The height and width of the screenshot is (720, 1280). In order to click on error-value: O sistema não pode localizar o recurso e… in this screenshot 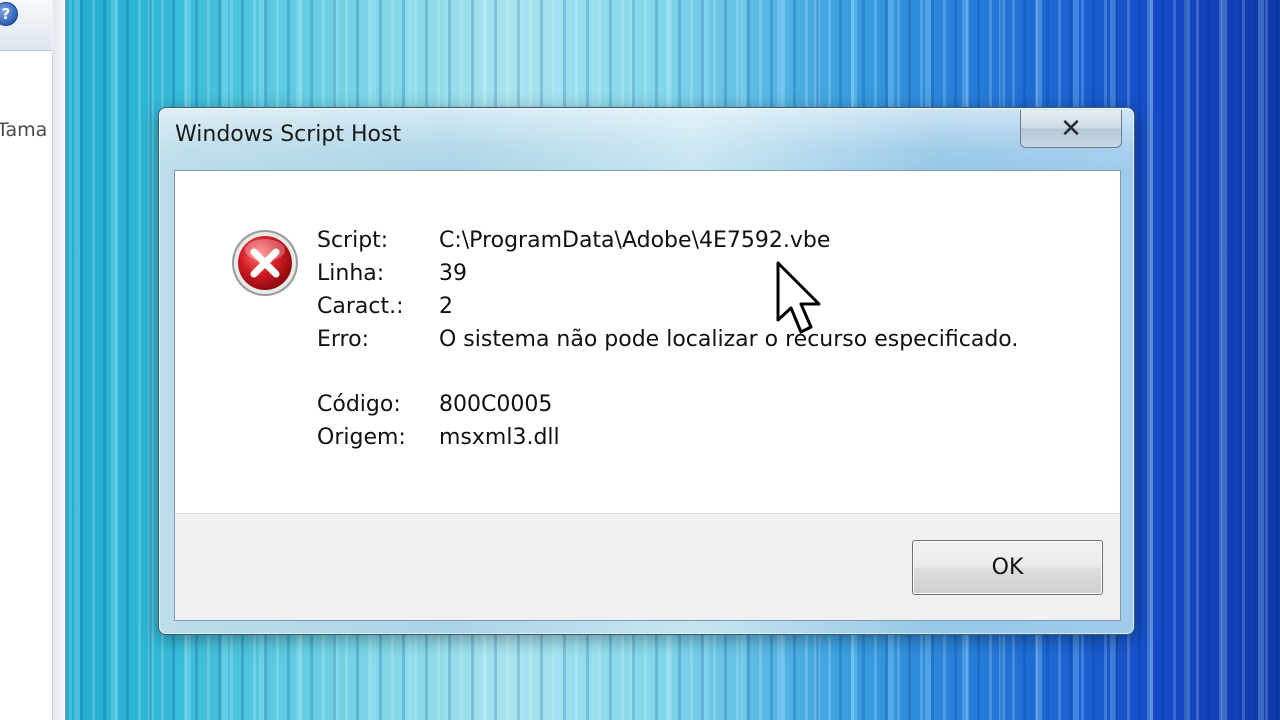, I will do `click(729, 339)`.